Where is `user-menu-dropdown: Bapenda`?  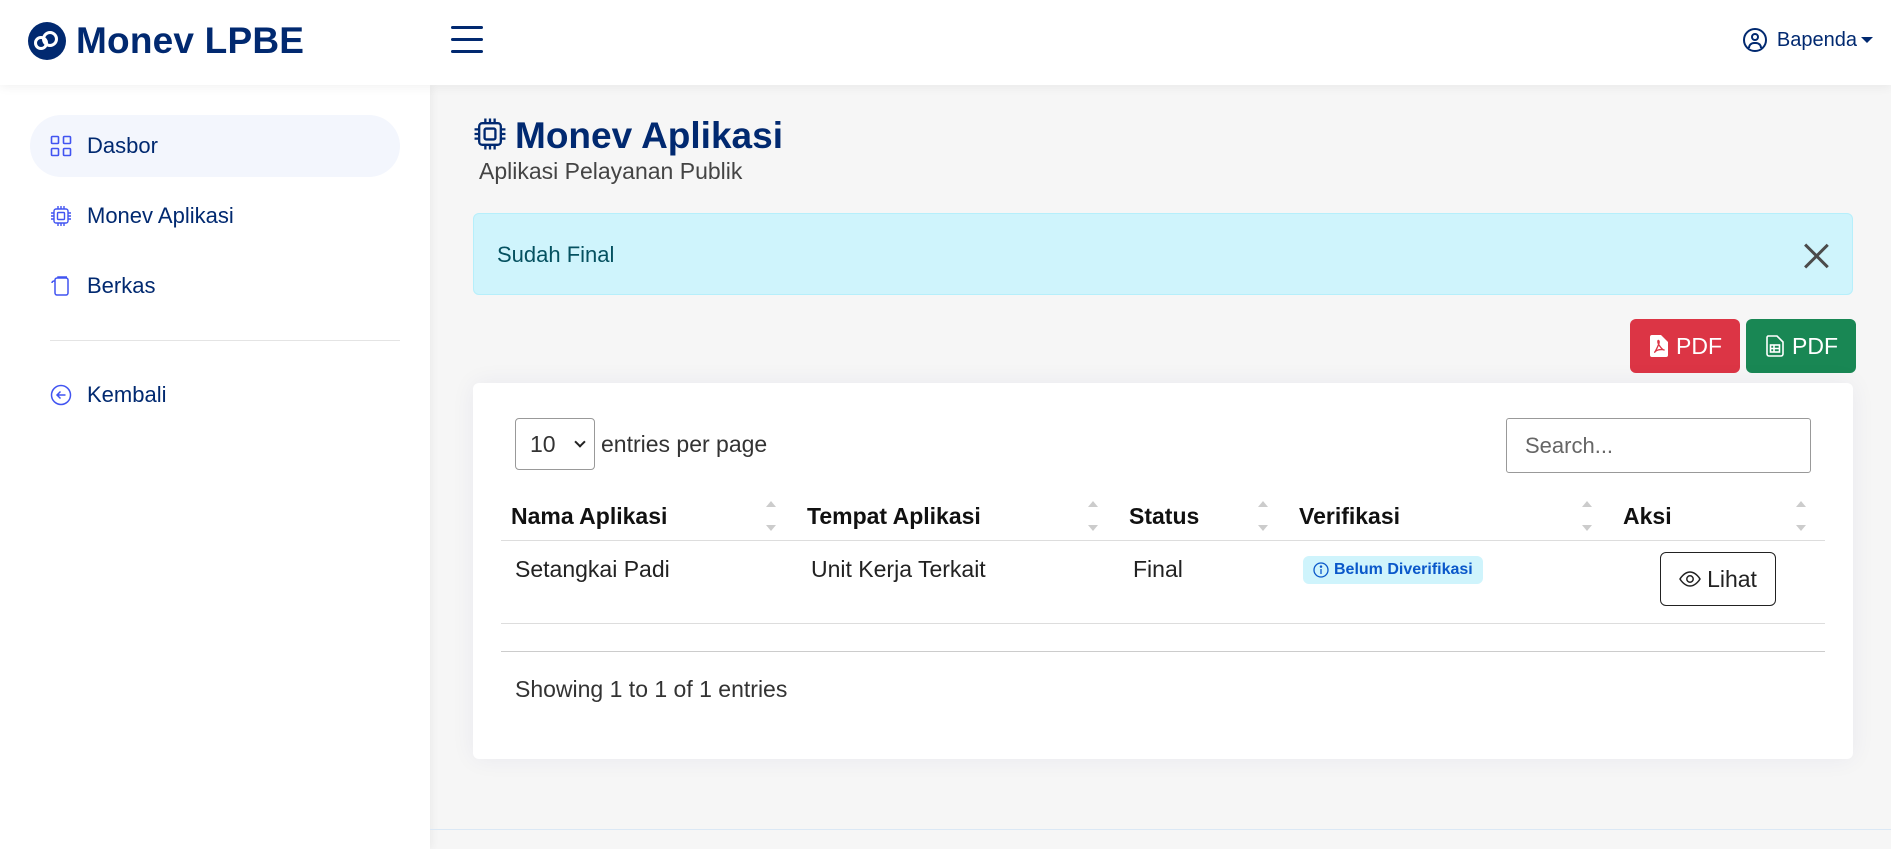
user-menu-dropdown: Bapenda is located at coordinates (1807, 40).